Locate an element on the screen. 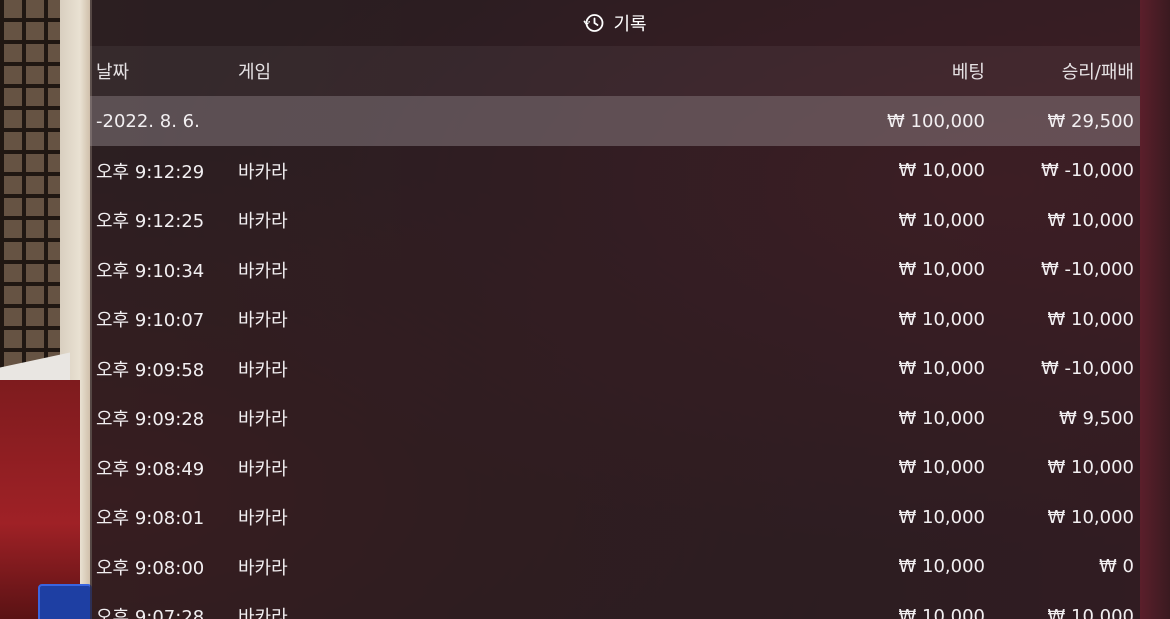  background-lattice-screen is located at coordinates (46, 309).